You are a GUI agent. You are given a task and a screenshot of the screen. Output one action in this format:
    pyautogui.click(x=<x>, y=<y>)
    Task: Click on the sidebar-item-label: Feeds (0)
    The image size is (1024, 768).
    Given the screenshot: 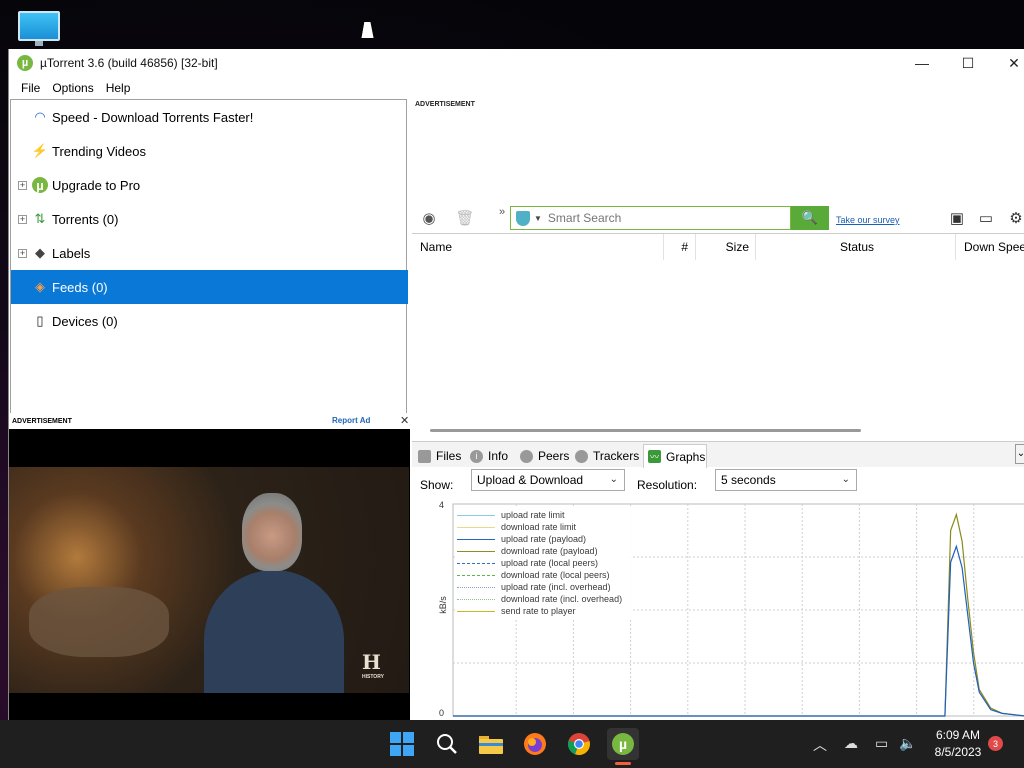 What is the action you would take?
    pyautogui.click(x=80, y=287)
    